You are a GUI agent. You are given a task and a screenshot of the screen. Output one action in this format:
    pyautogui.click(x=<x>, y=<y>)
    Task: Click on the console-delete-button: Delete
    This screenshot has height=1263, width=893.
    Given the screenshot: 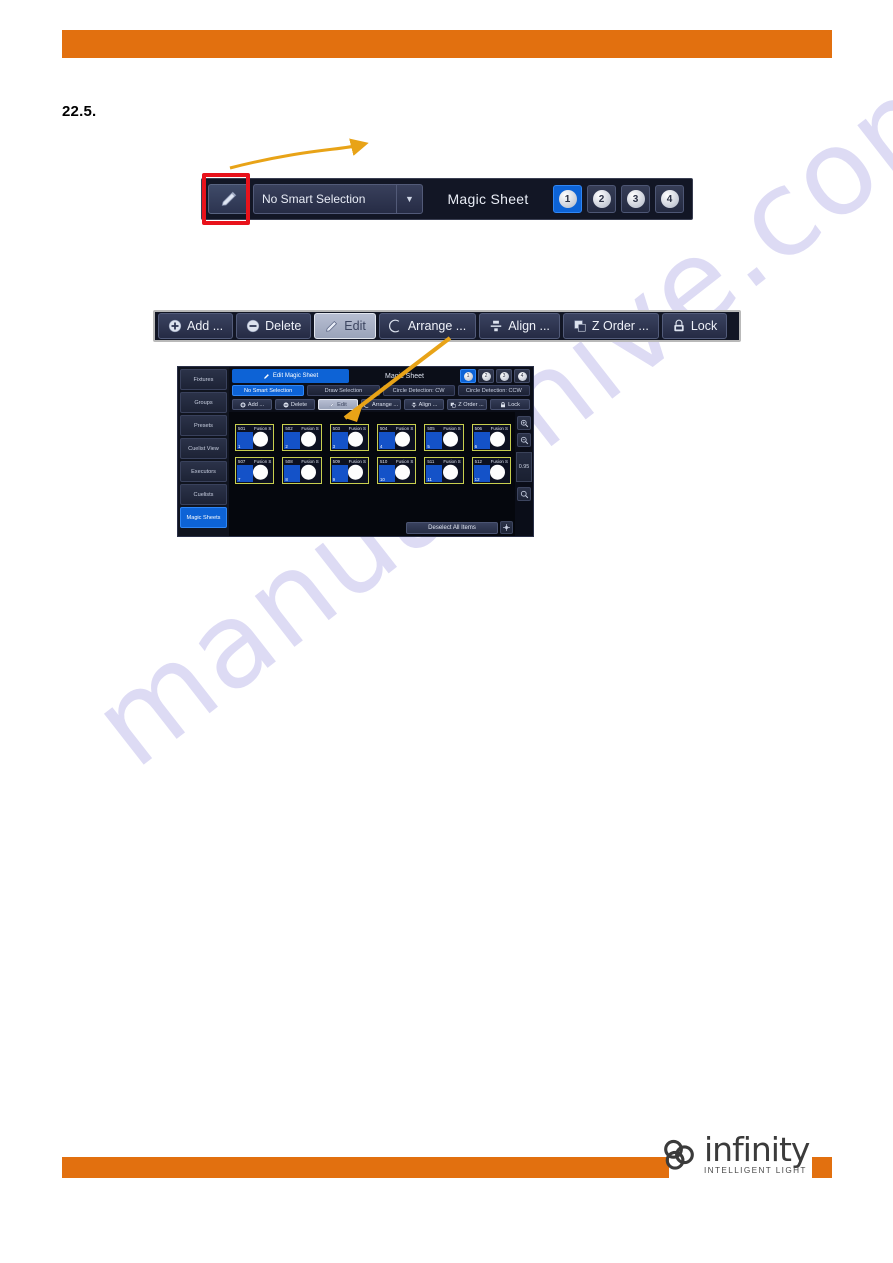 What is the action you would take?
    pyautogui.click(x=295, y=404)
    